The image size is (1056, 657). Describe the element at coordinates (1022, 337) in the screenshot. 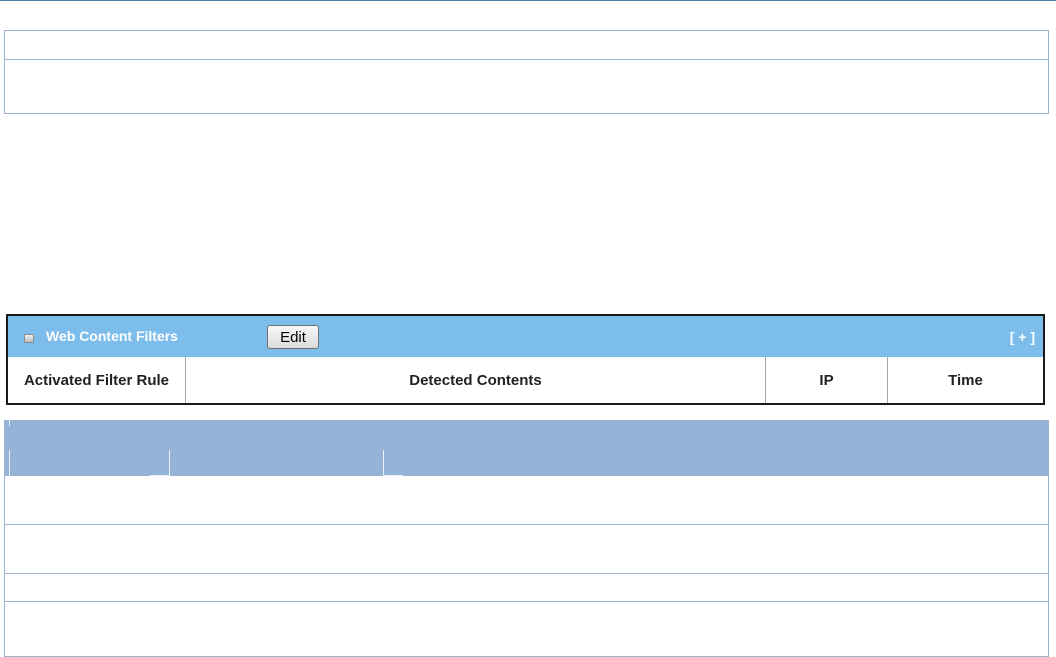

I see `expand-toggle: [ + ]` at that location.